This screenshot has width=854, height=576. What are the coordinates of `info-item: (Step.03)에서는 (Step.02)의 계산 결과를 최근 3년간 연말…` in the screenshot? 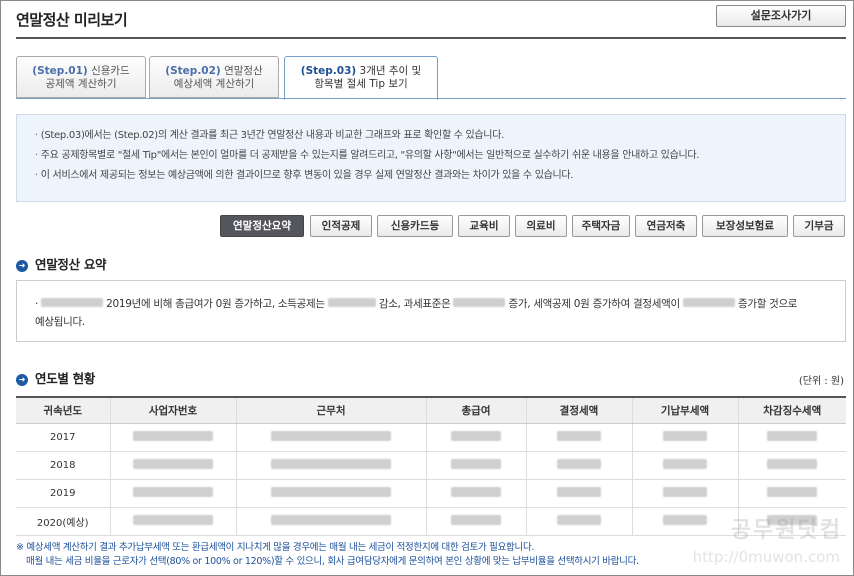 It's located at (431, 136).